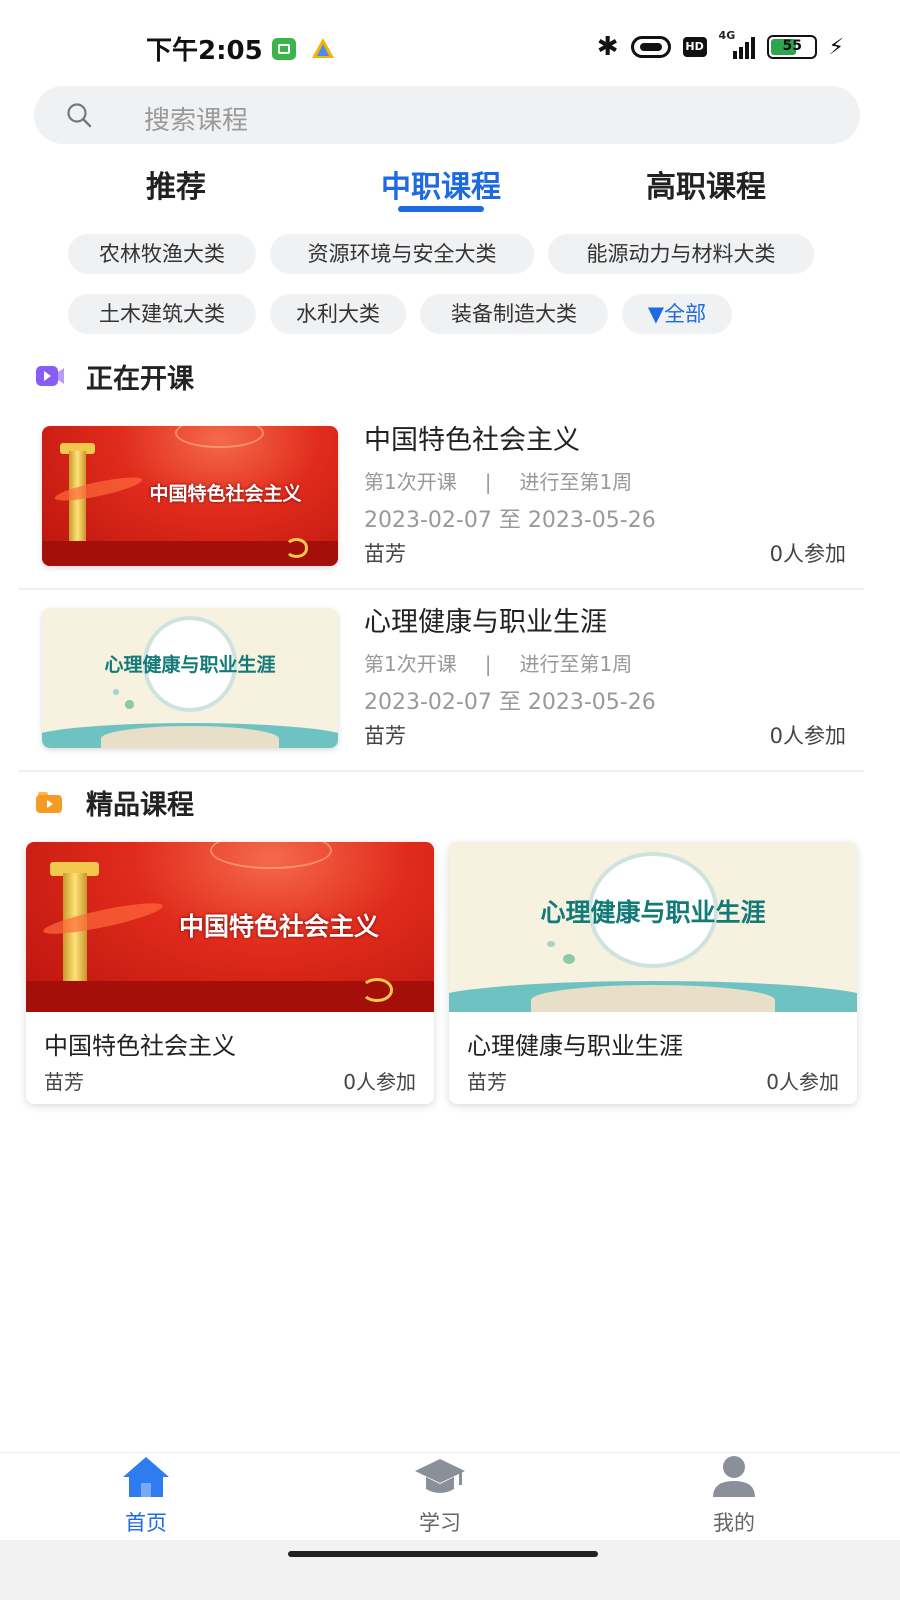 This screenshot has height=1600, width=900. What do you see at coordinates (441, 184) in the screenshot?
I see `tab-secondary-vocational: 中职课程` at bounding box center [441, 184].